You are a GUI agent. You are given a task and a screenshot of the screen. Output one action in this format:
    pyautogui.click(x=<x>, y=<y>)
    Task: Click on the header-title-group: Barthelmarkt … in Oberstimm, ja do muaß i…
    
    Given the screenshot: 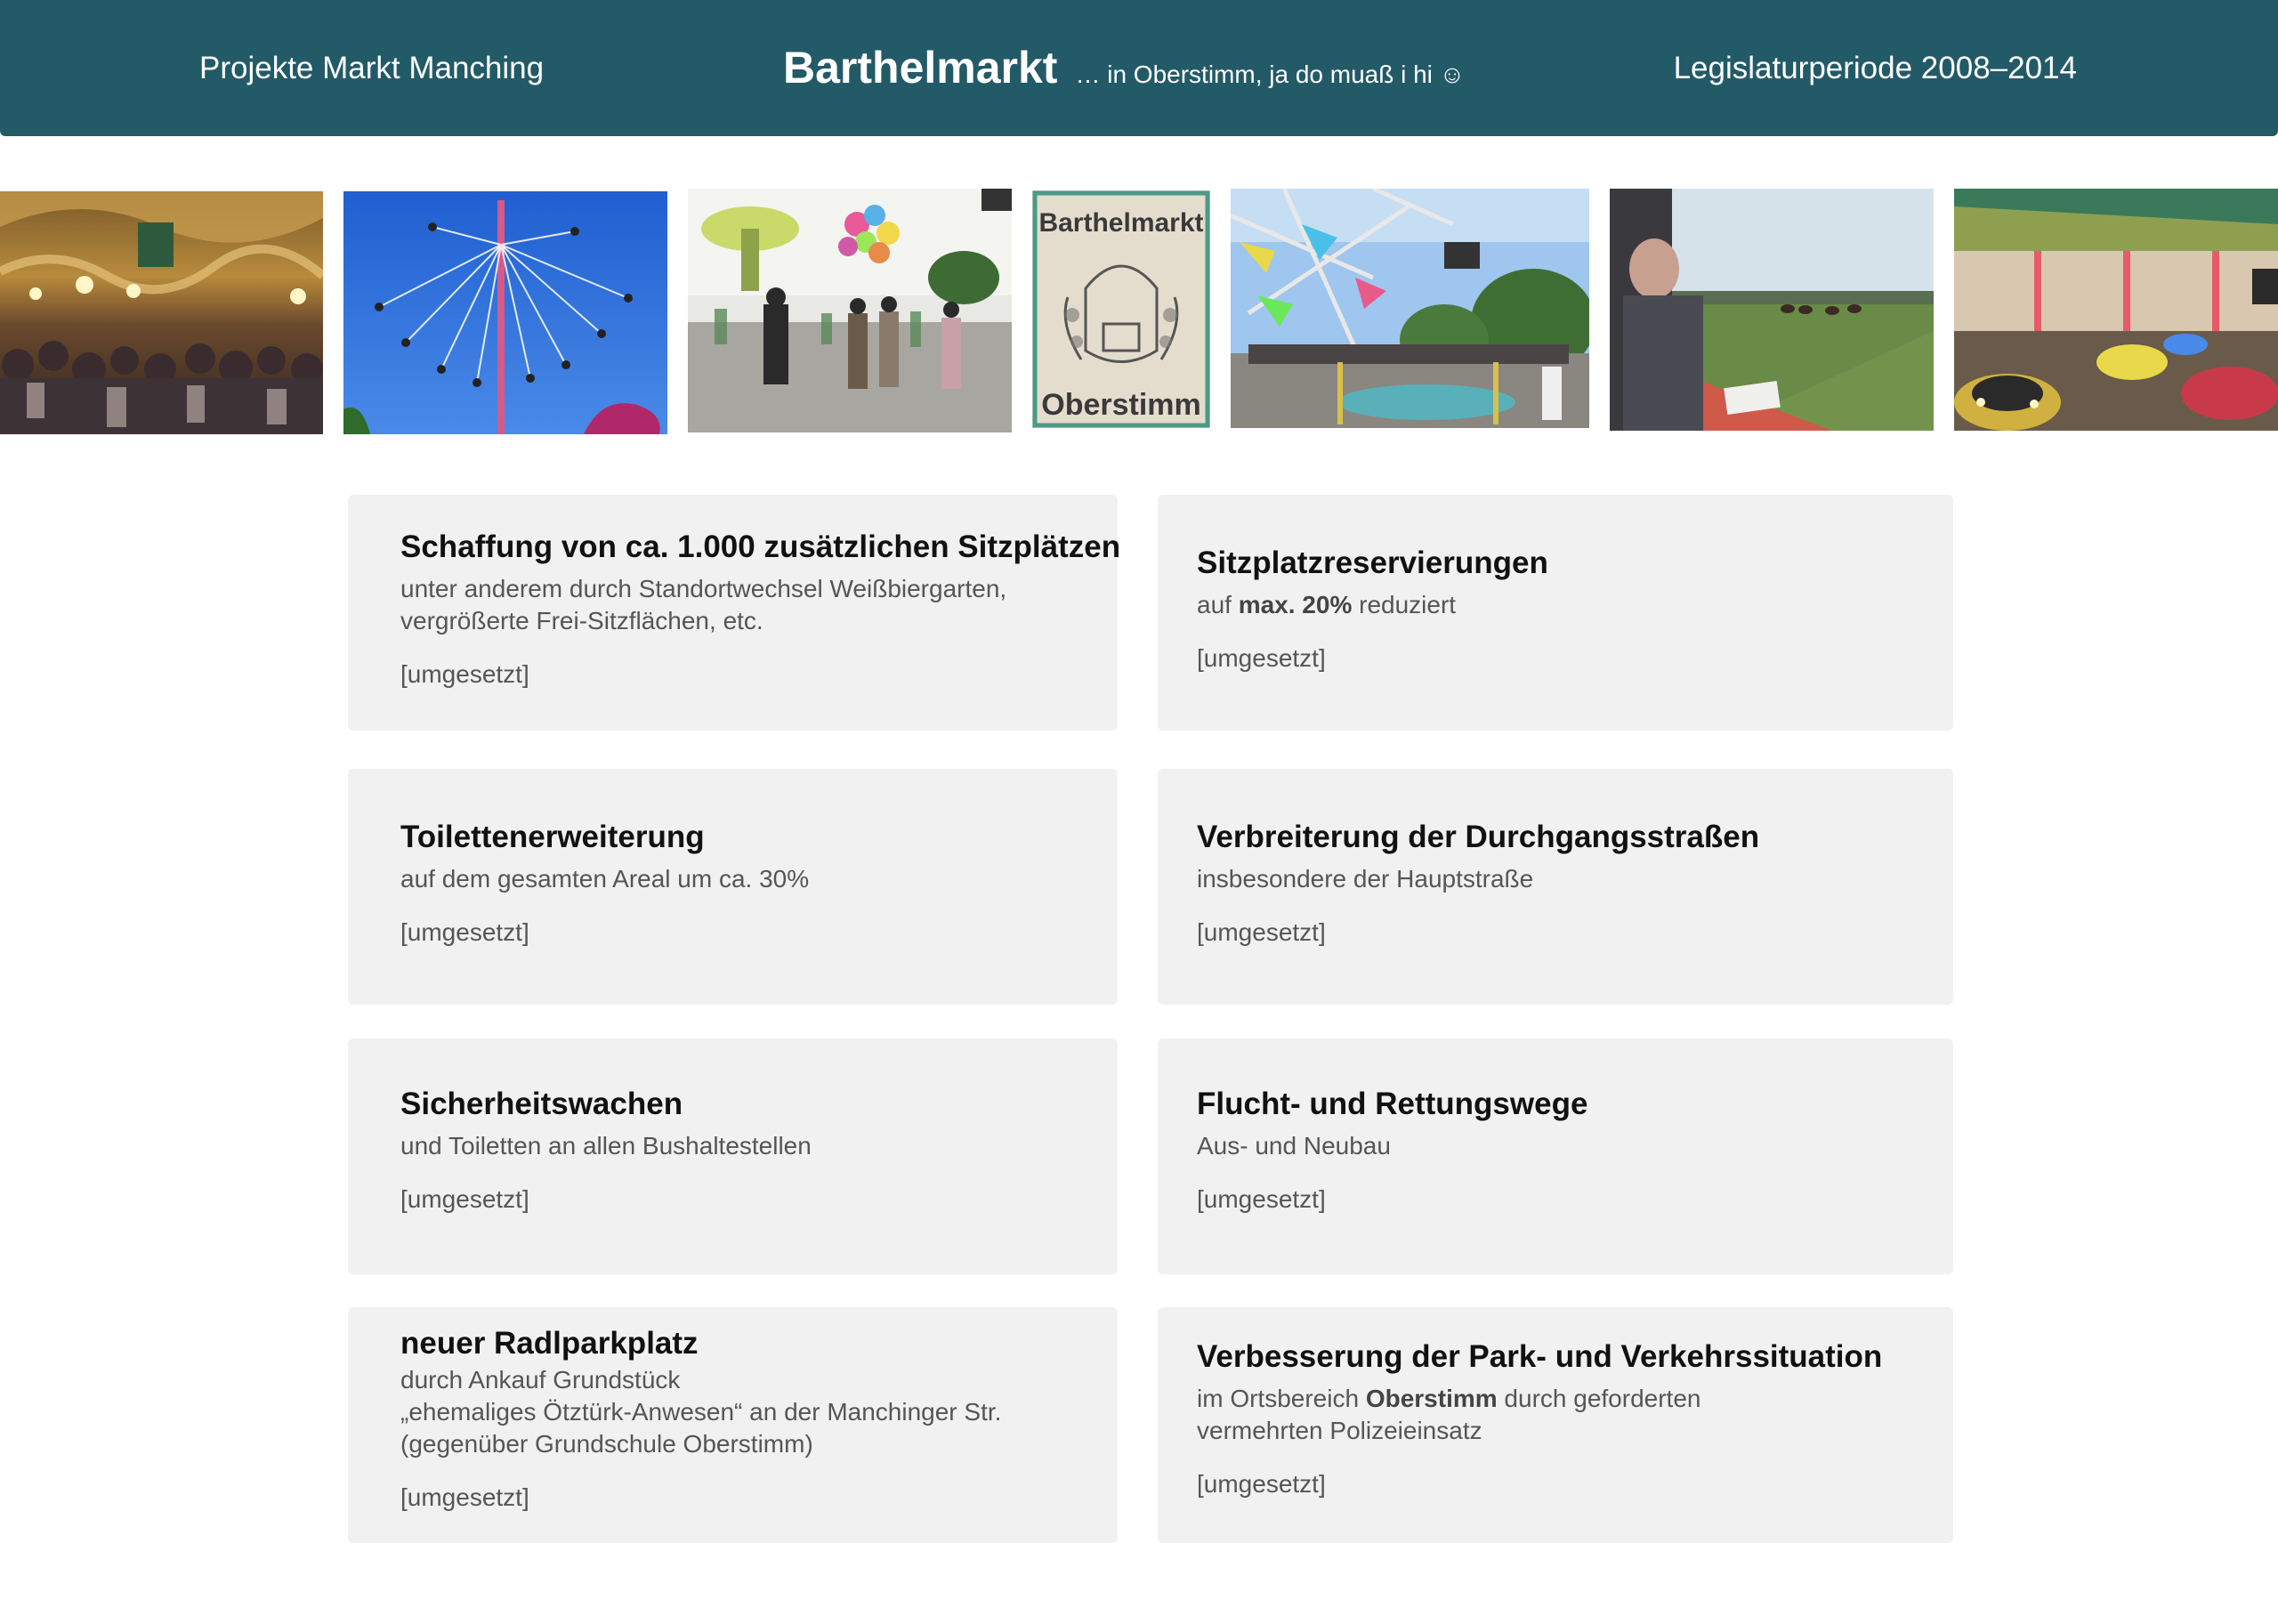 What is the action you would take?
    pyautogui.click(x=1124, y=73)
    